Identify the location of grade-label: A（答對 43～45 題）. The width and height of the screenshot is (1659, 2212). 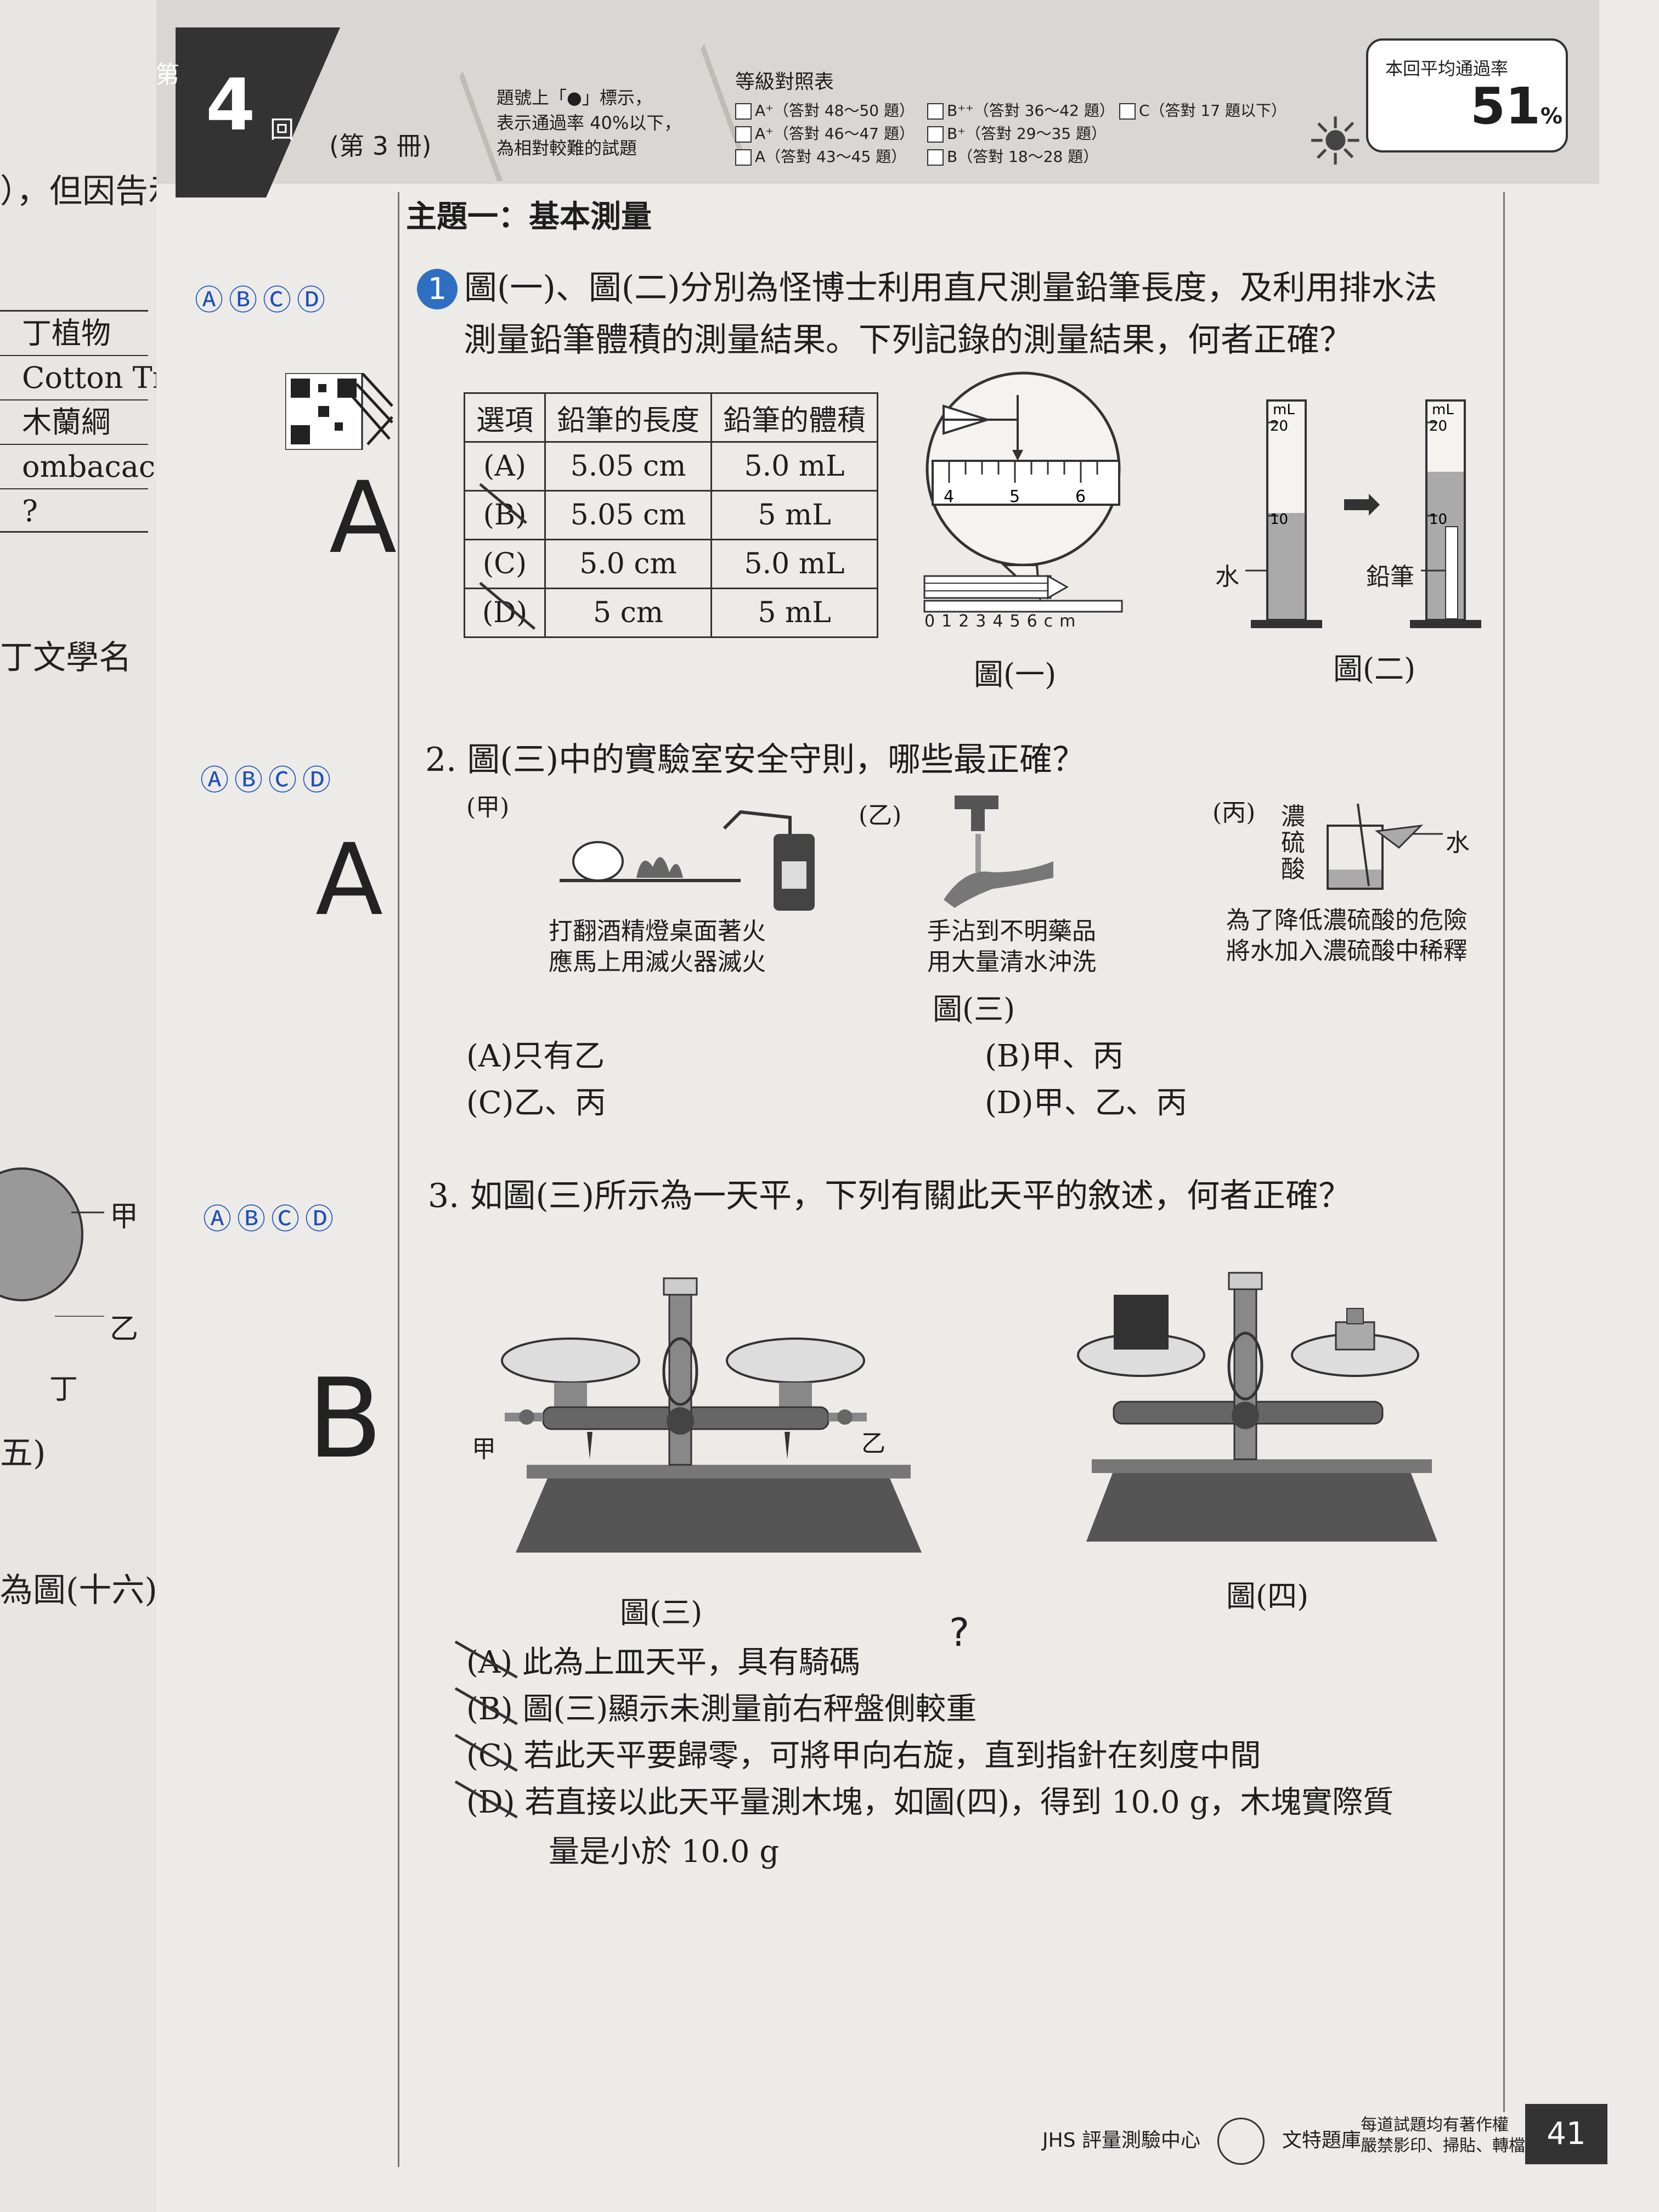
(831, 157).